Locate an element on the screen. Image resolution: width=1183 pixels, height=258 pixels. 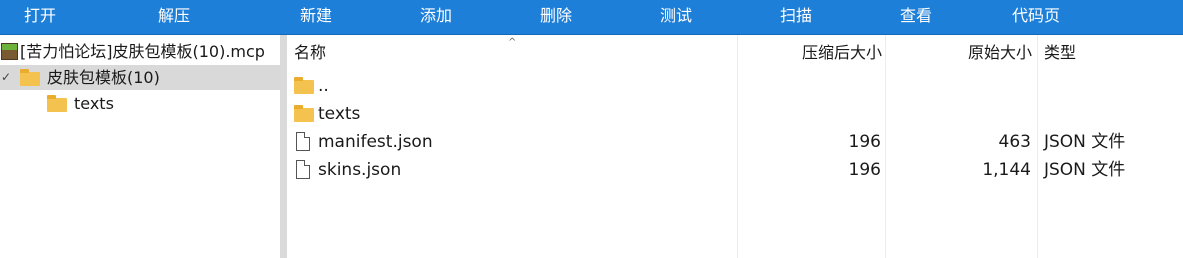
open-button: 打开 is located at coordinates (40, 17).